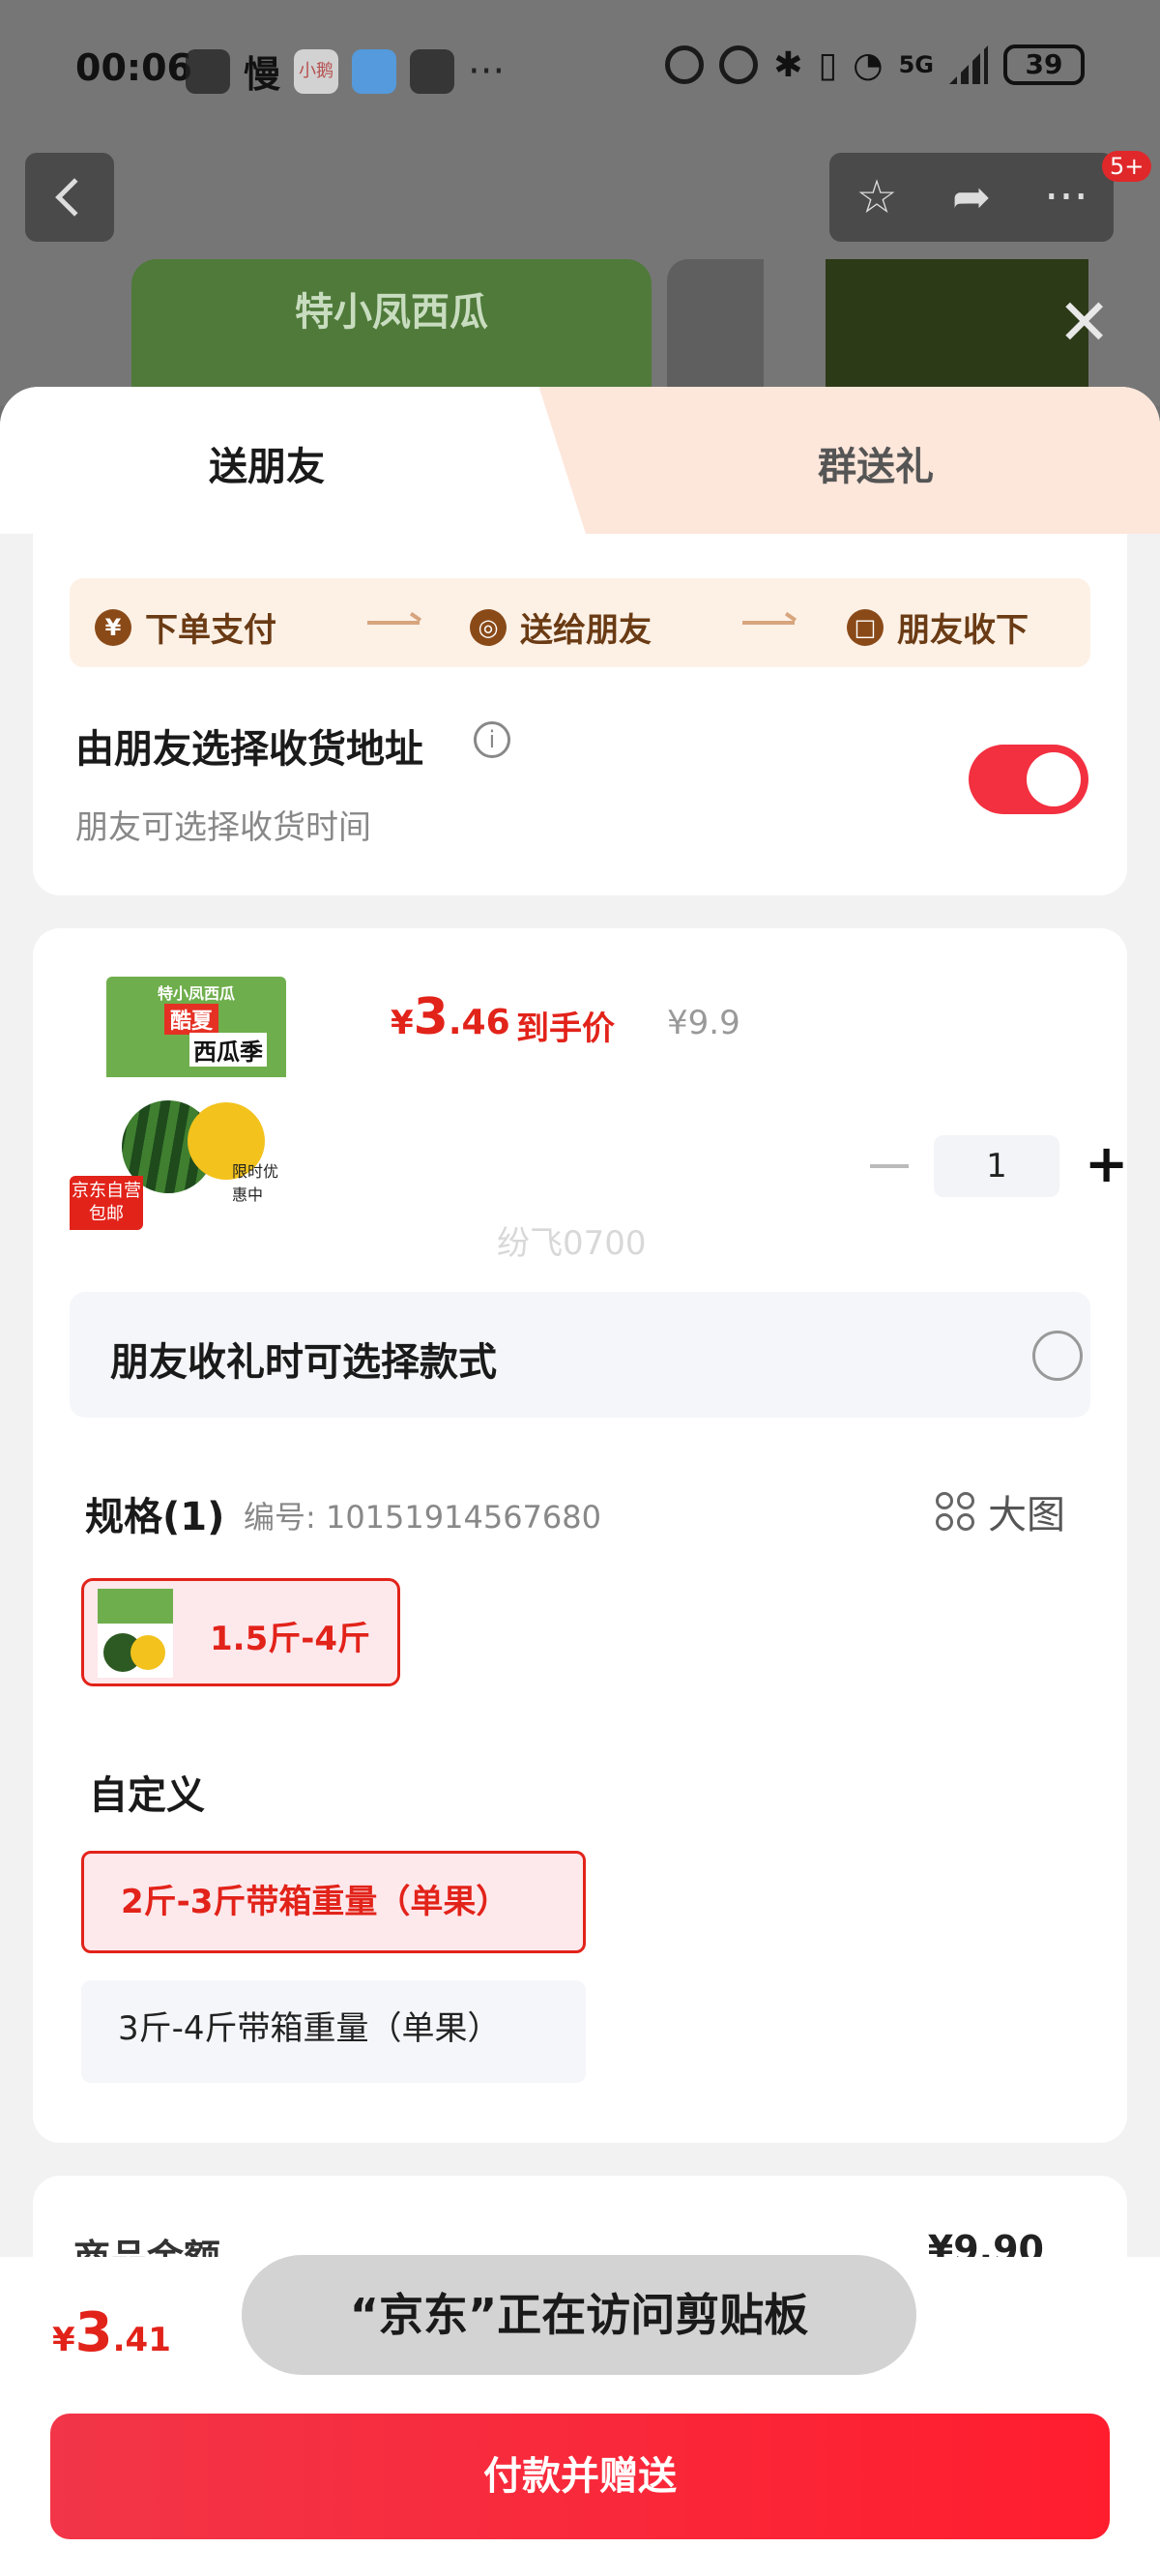  I want to click on thumb-title: 特小凤西瓜, so click(196, 993).